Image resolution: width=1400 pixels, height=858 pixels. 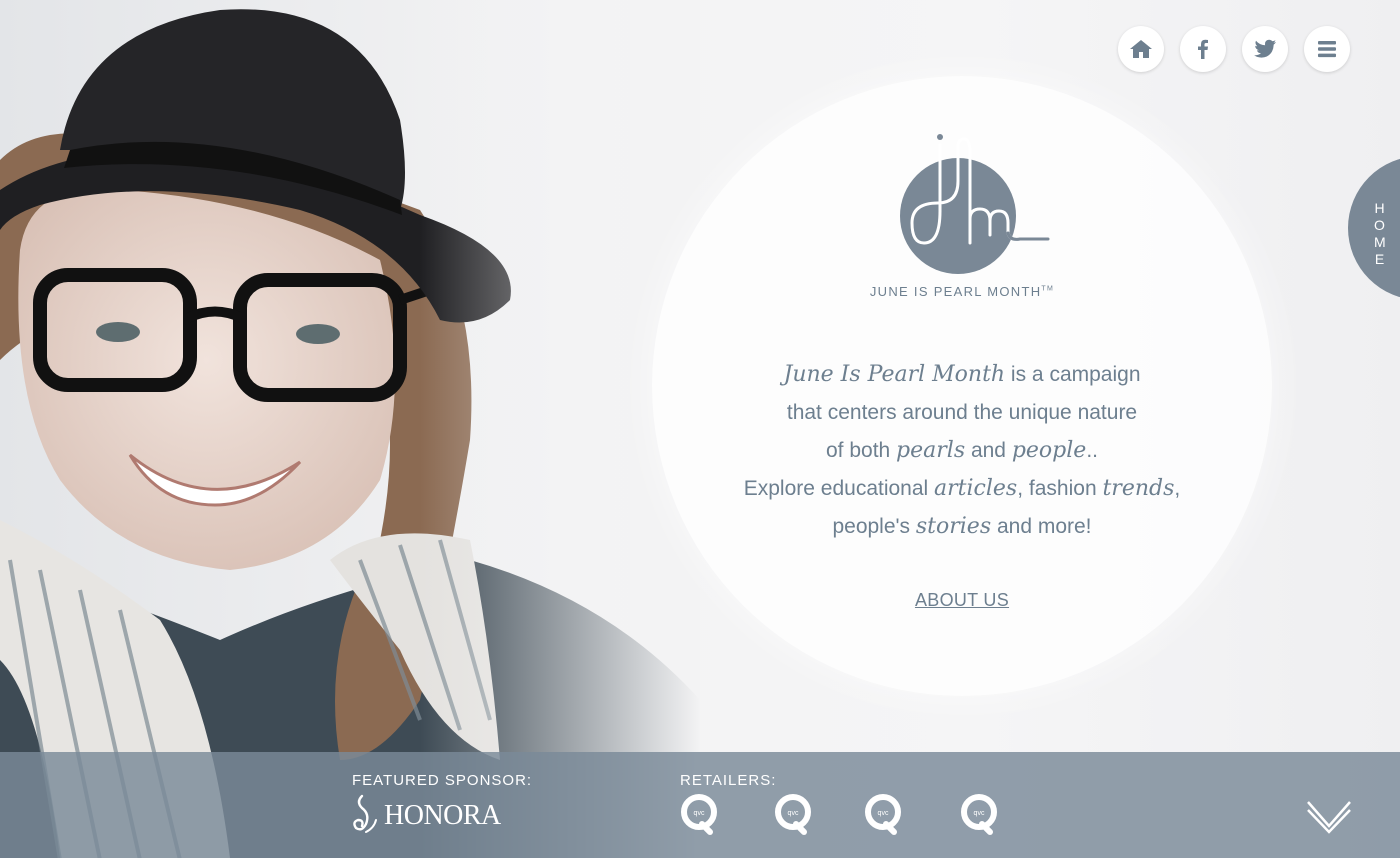 I want to click on intro-text: .., so click(x=1092, y=450).